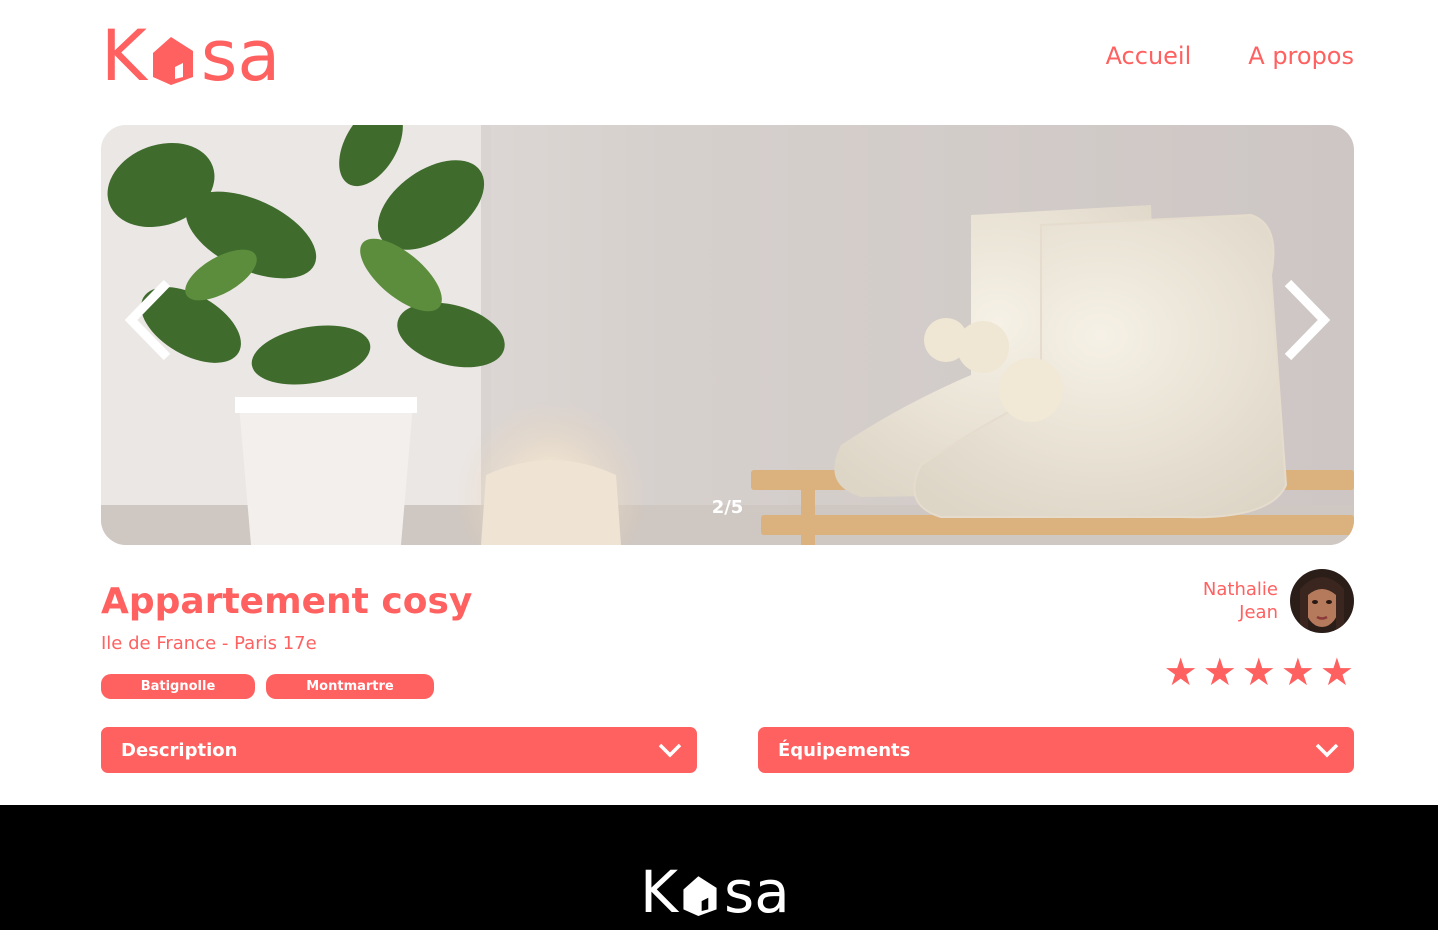 The image size is (1440, 930). Describe the element at coordinates (1149, 56) in the screenshot. I see `nav-link-home: Accueil` at that location.